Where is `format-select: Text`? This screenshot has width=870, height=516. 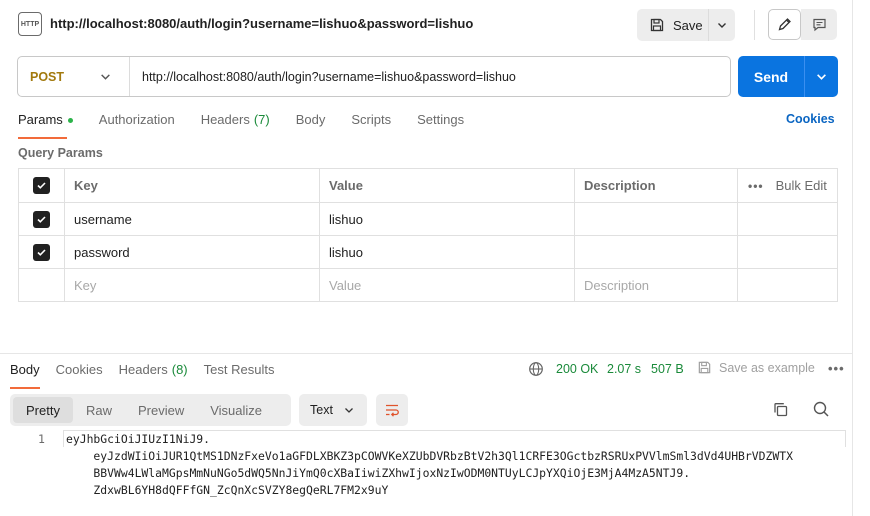
format-select: Text is located at coordinates (333, 410).